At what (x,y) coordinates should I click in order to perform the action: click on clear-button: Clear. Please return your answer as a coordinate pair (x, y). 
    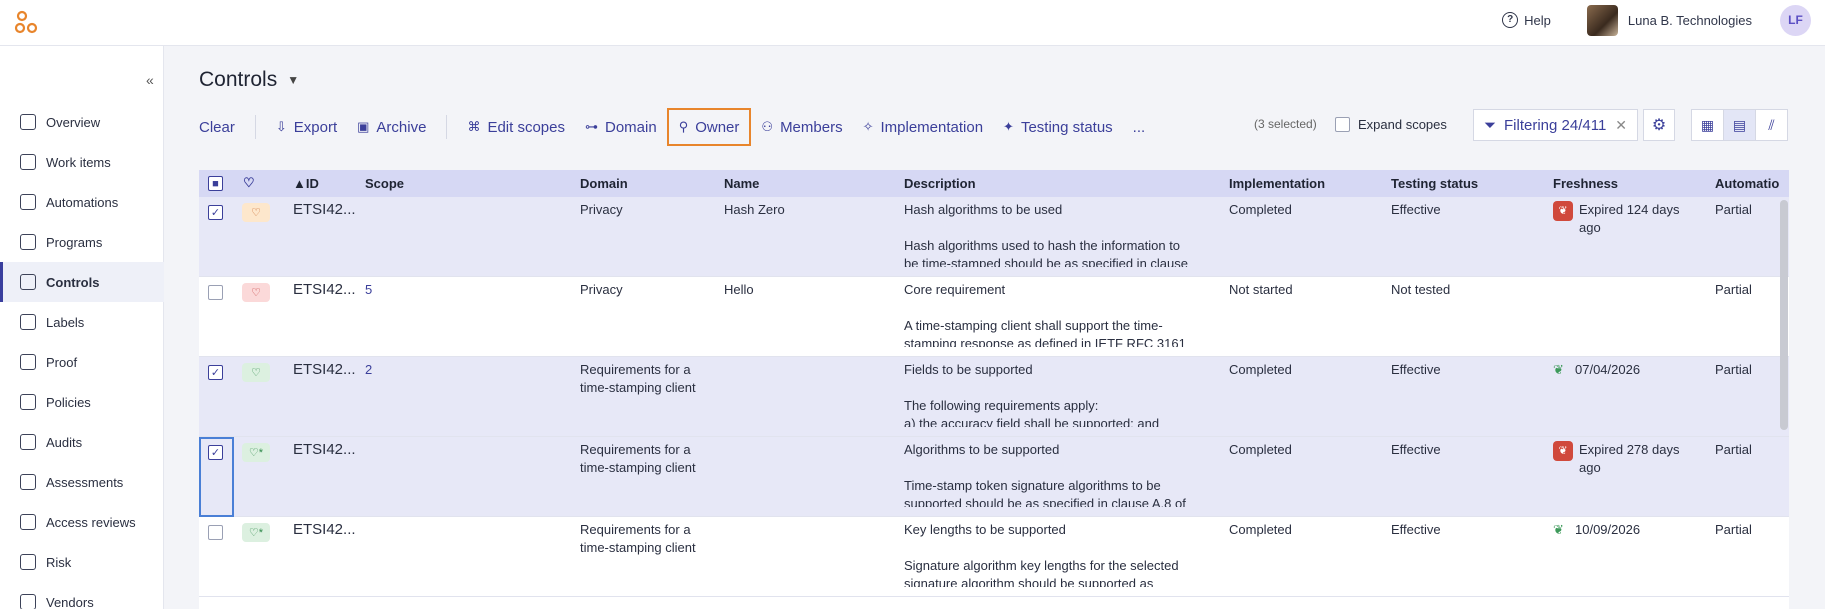
    Looking at the image, I should click on (222, 127).